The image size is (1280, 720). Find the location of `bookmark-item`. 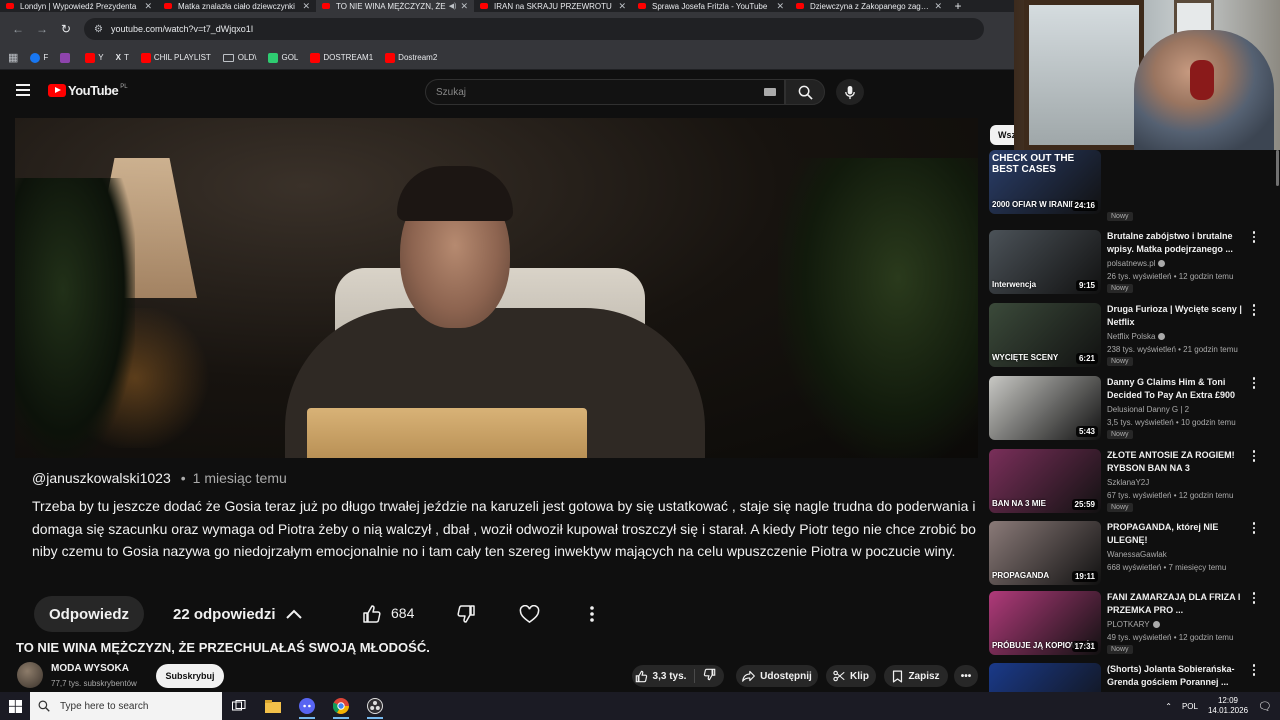

bookmark-item is located at coordinates (66, 57).